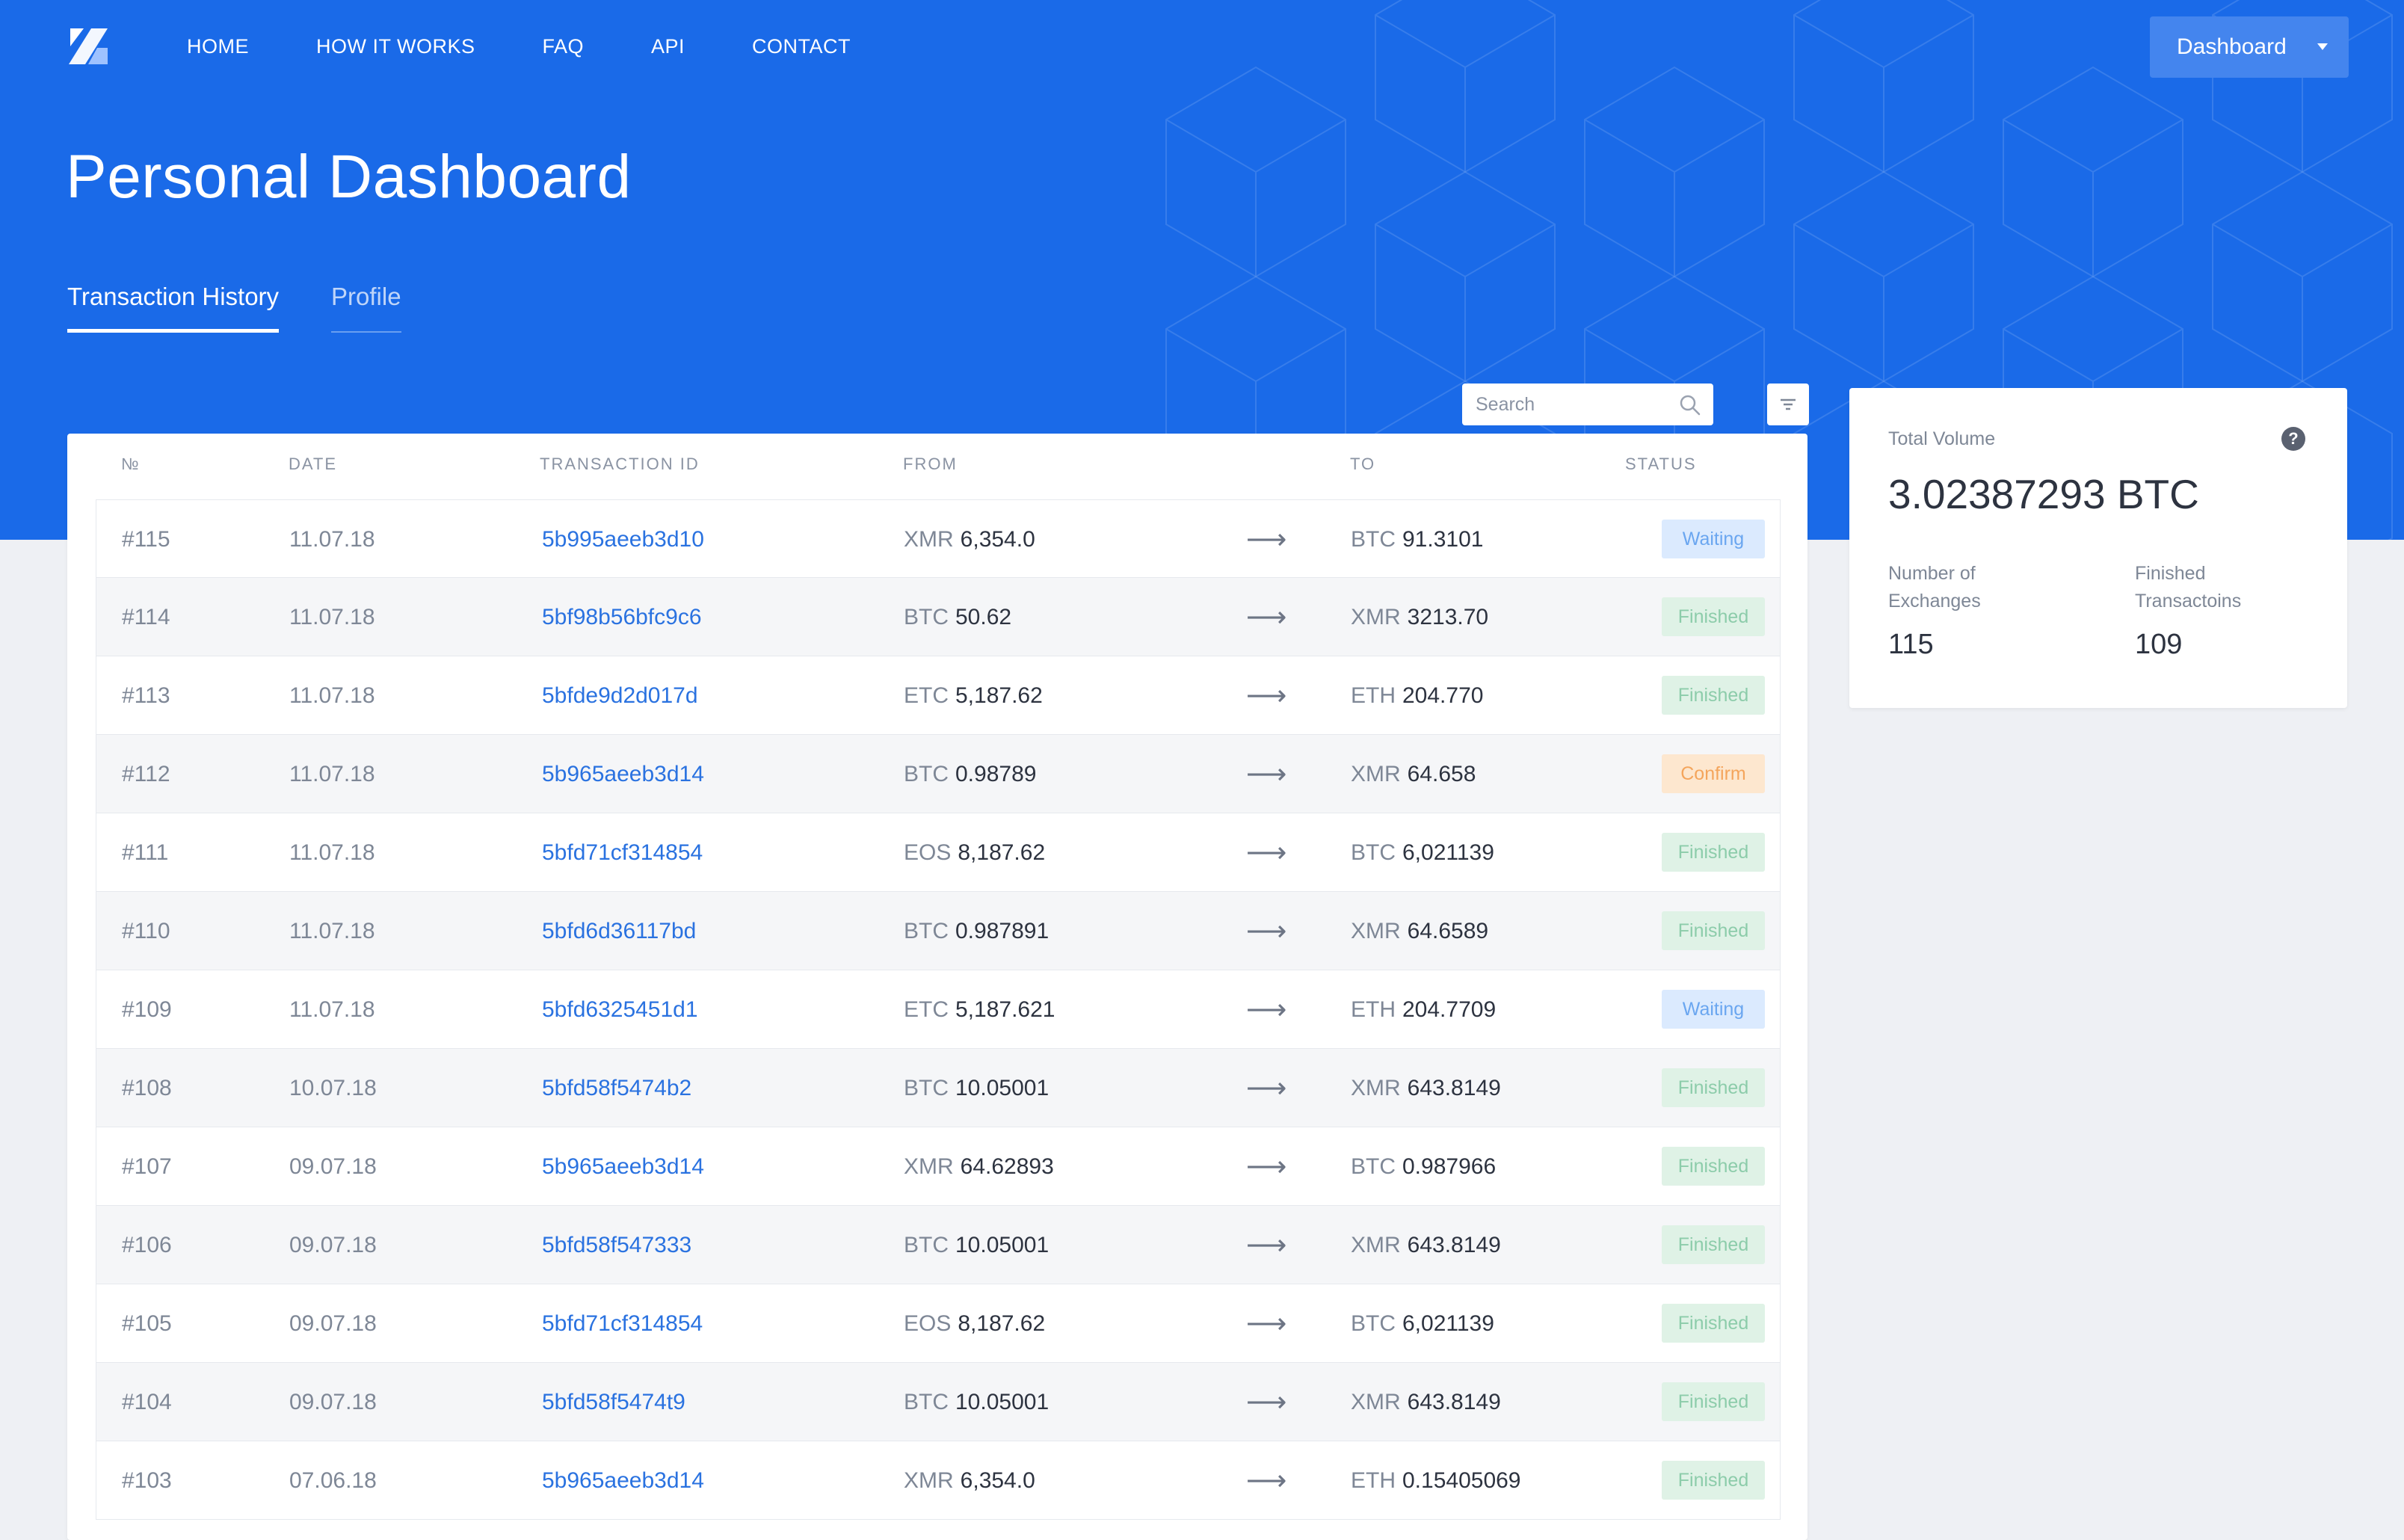 Image resolution: width=2404 pixels, height=1540 pixels. I want to click on transaction-id-link: 5bfd58f5474b2, so click(616, 1088).